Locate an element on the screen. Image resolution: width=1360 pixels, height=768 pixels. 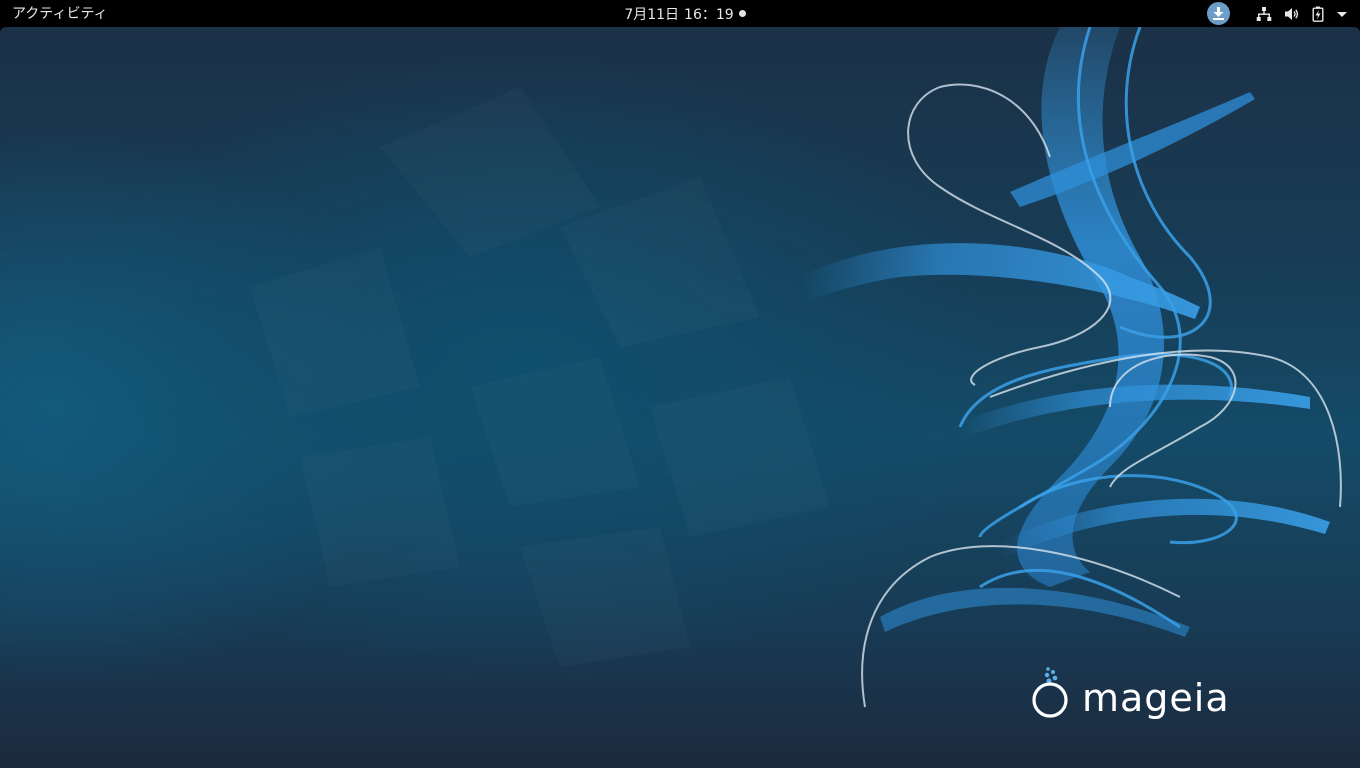
clock-date: 7月11日 is located at coordinates (652, 14).